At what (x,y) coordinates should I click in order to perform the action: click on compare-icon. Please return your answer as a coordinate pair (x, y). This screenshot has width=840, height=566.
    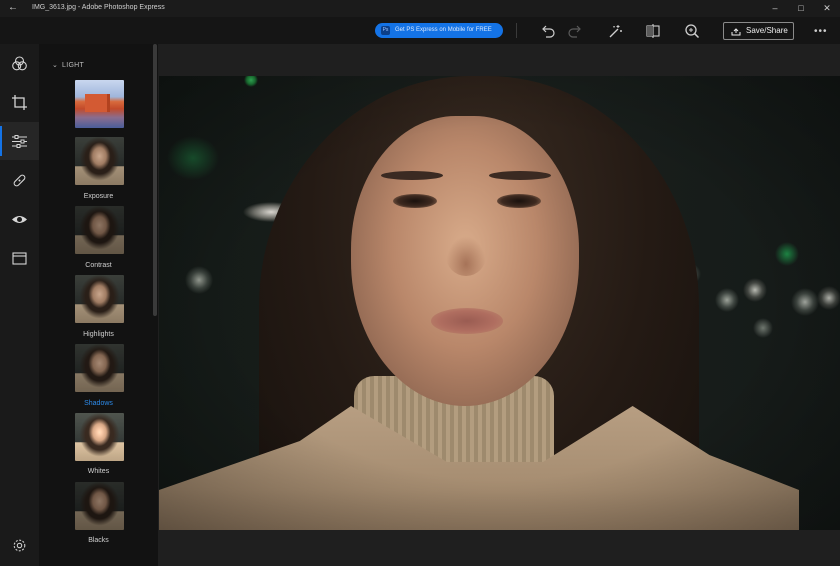
    Looking at the image, I should click on (653, 31).